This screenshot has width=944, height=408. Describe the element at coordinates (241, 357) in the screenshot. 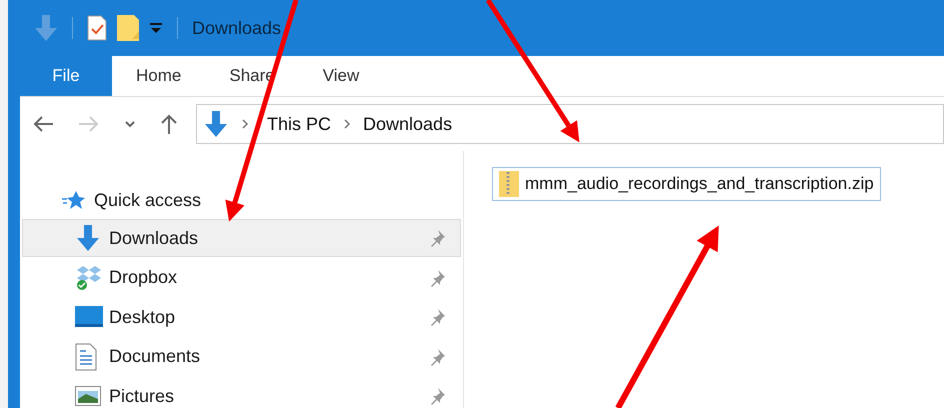

I see `sidebar-item: Documents` at that location.